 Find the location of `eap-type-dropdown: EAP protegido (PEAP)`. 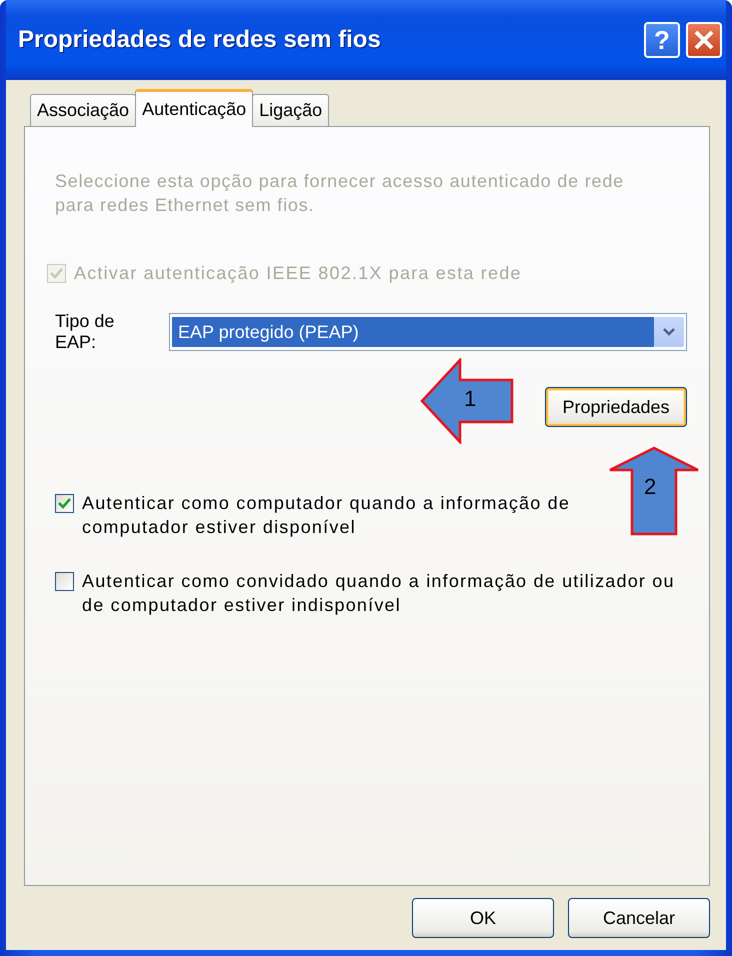

eap-type-dropdown: EAP protegido (PEAP) is located at coordinates (428, 332).